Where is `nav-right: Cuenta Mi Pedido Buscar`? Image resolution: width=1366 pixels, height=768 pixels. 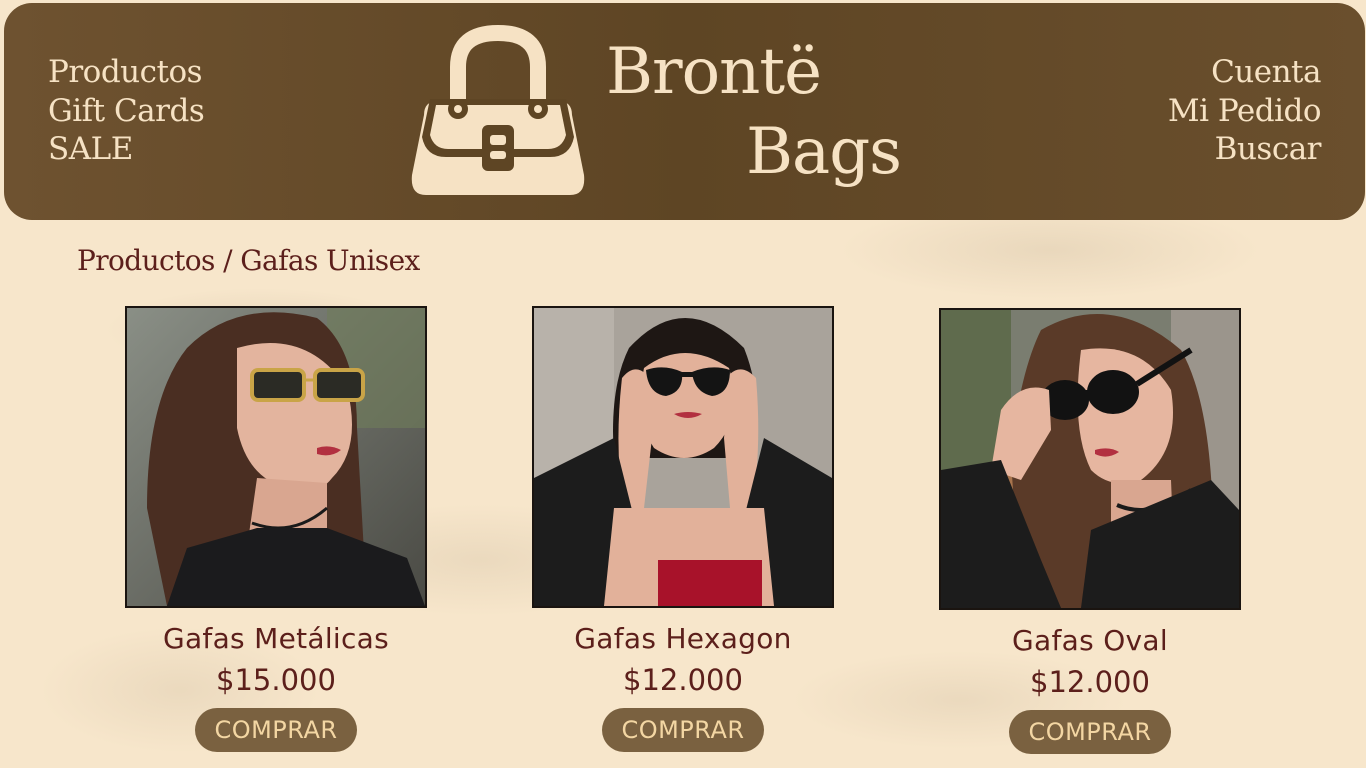 nav-right: Cuenta Mi Pedido Buscar is located at coordinates (1245, 111).